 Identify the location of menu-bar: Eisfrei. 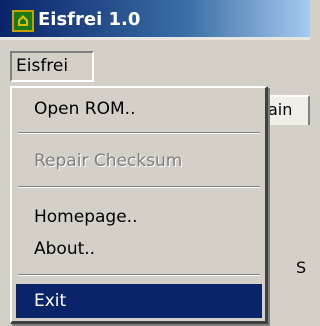
(155, 66).